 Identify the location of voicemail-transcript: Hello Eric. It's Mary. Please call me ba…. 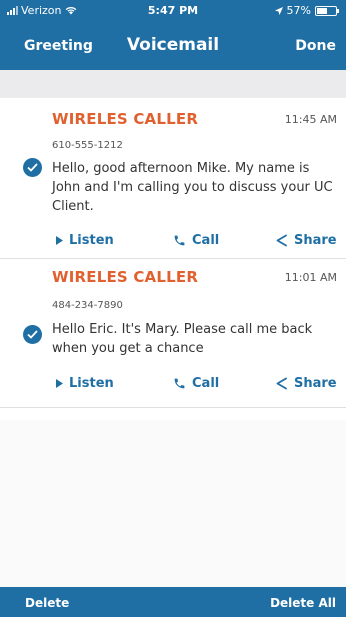
(182, 339).